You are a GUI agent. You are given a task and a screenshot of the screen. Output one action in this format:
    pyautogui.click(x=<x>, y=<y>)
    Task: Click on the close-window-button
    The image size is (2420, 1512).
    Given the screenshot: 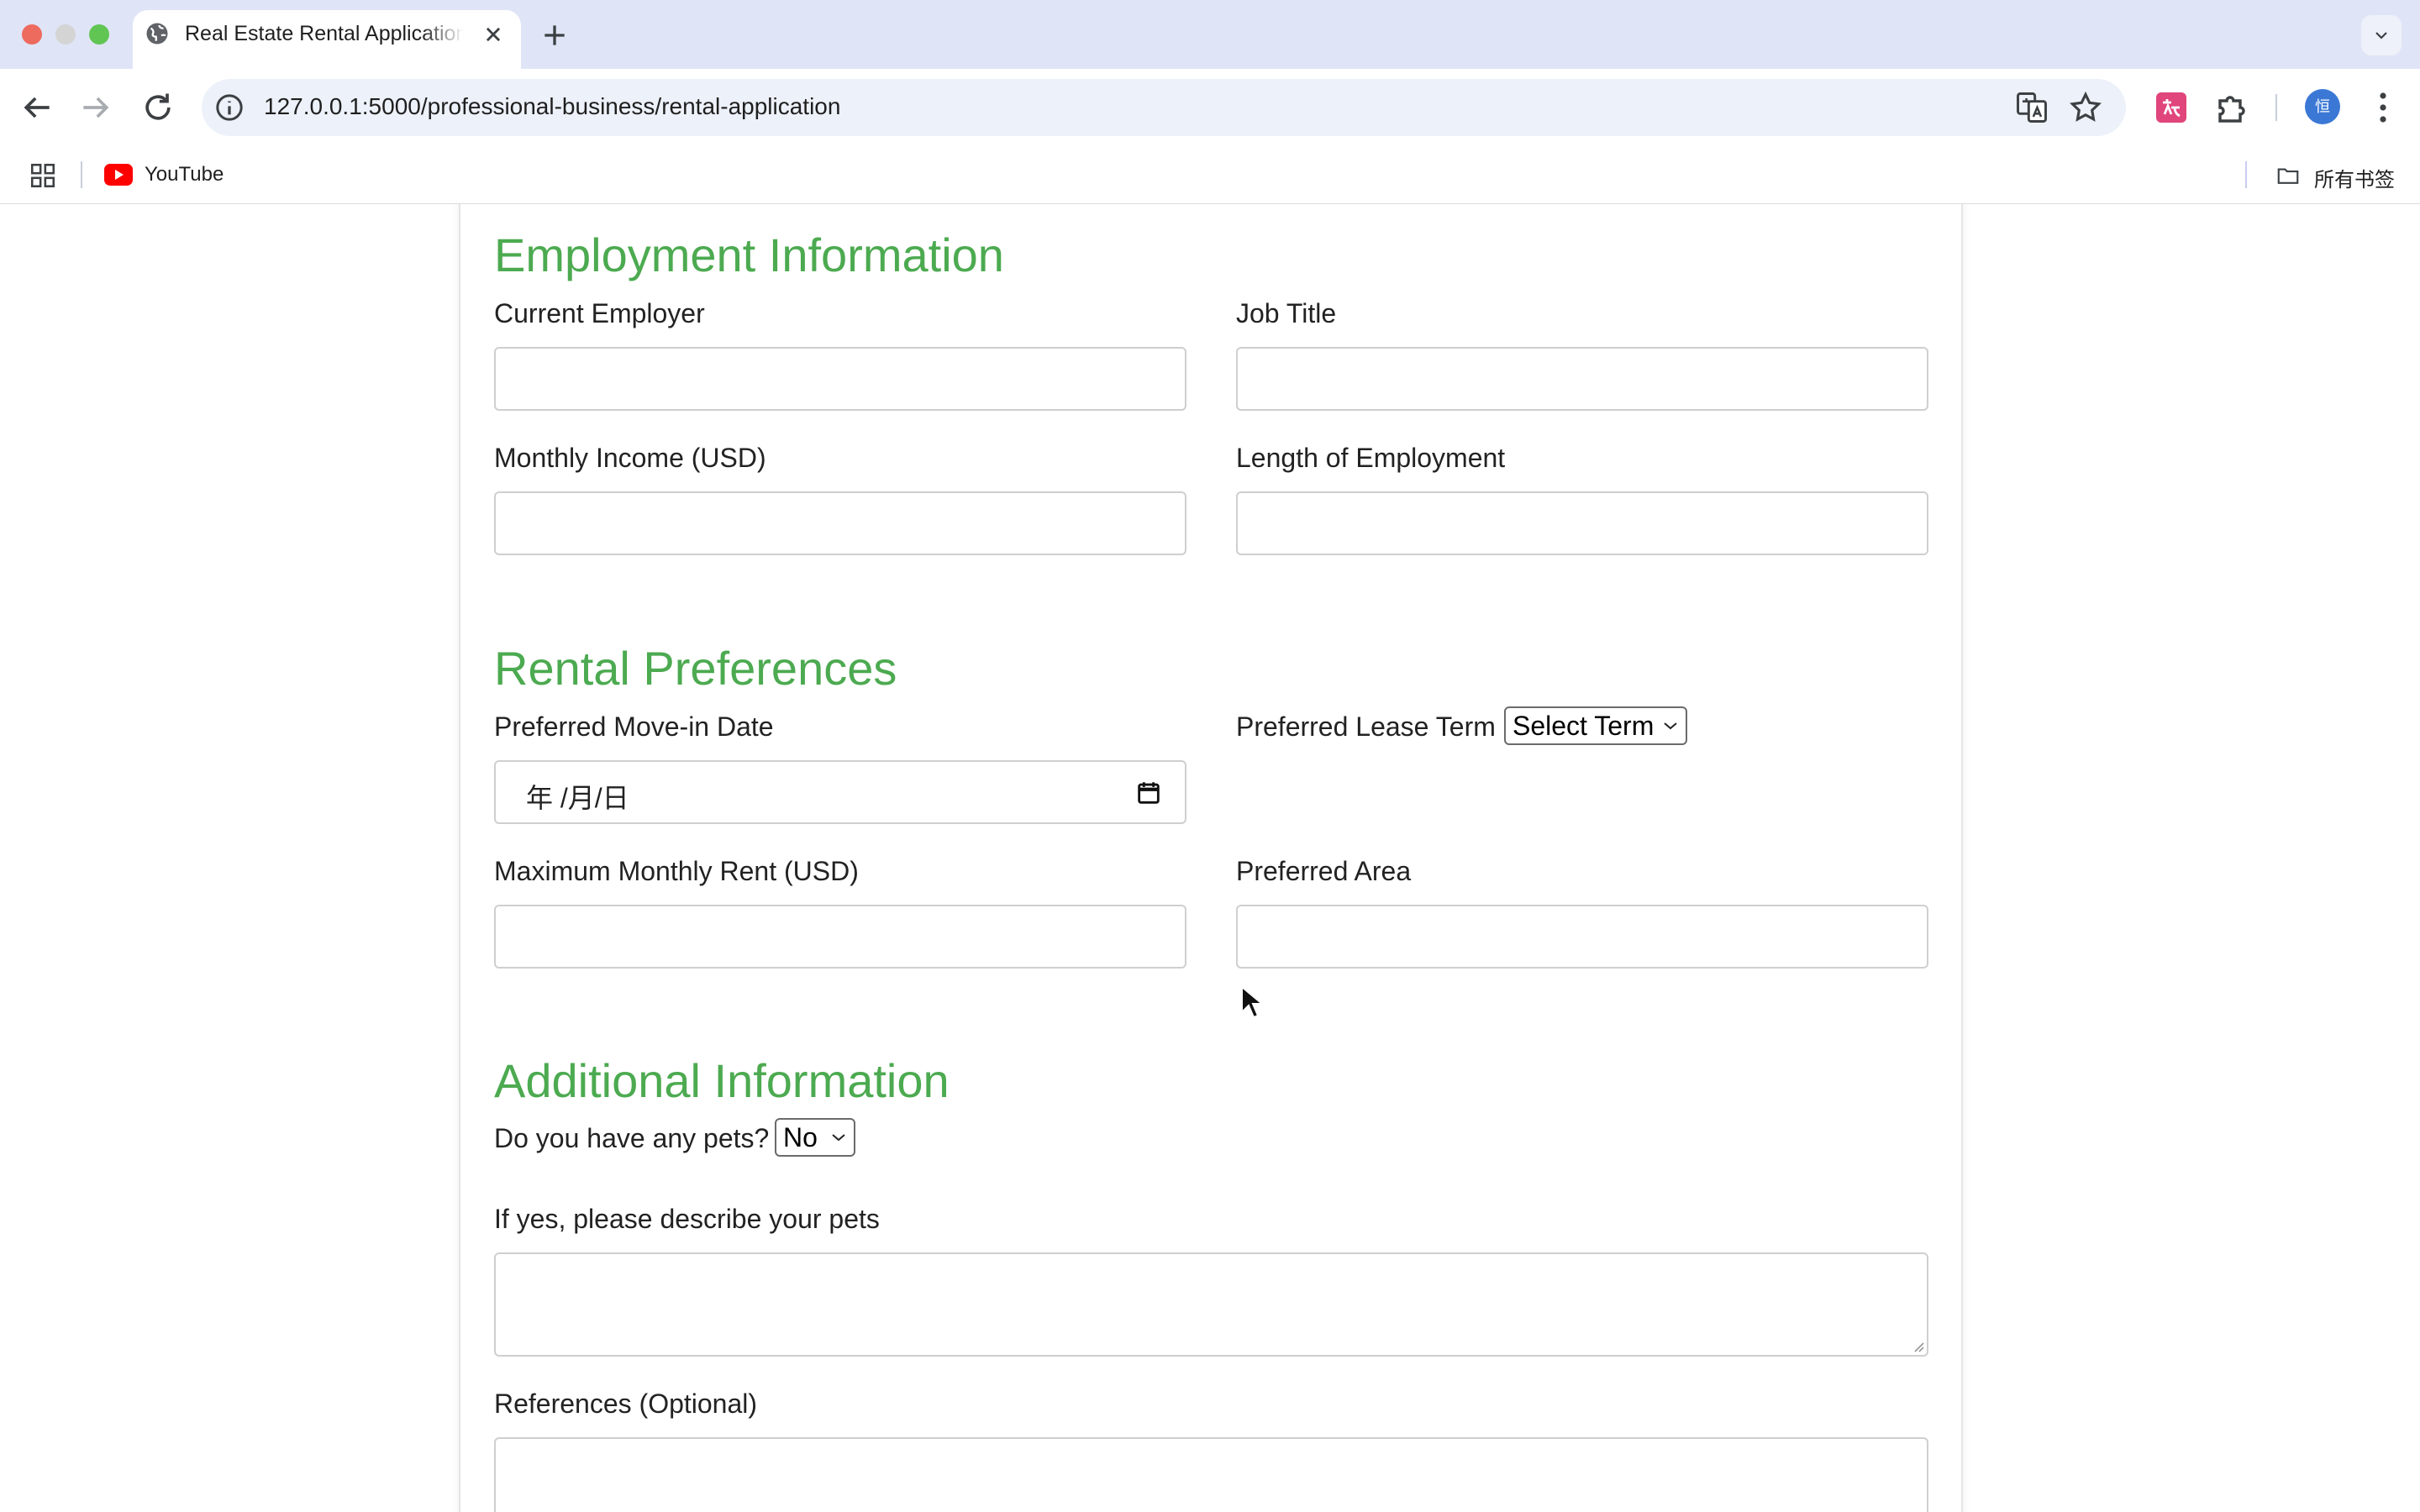 What is the action you would take?
    pyautogui.click(x=32, y=34)
    